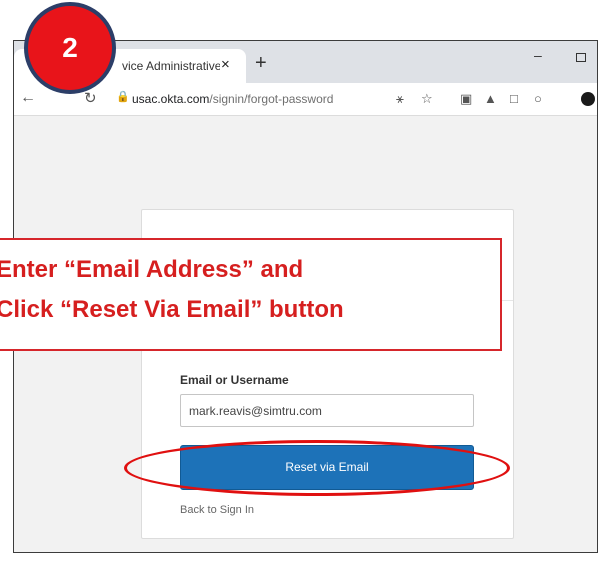  Describe the element at coordinates (234, 380) in the screenshot. I see `email-field-label: Email or Username` at that location.